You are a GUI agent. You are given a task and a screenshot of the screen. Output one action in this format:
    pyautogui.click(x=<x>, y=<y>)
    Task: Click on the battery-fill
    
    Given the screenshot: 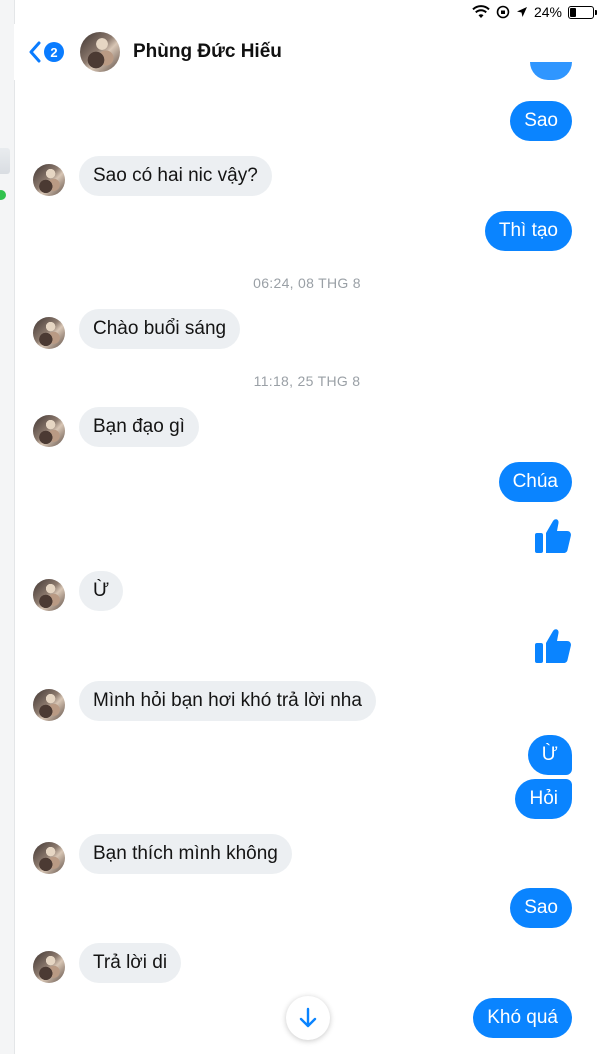 What is the action you would take?
    pyautogui.click(x=573, y=12)
    